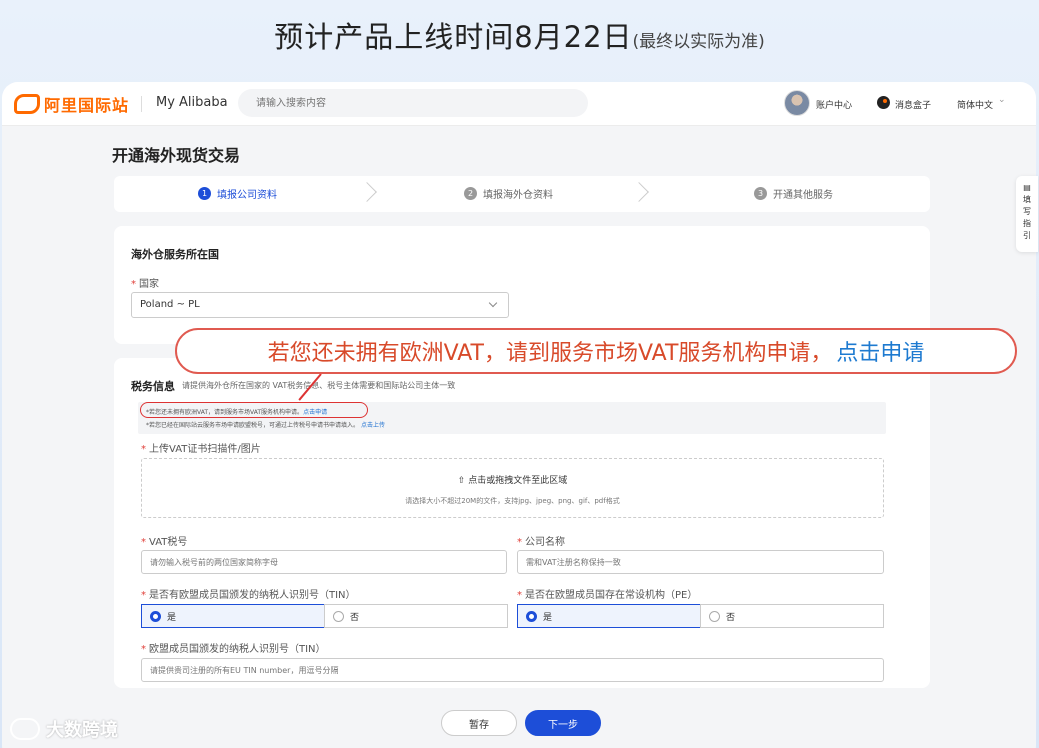 The image size is (1039, 748). I want to click on page-title: 开通海外现货交易, so click(176, 155).